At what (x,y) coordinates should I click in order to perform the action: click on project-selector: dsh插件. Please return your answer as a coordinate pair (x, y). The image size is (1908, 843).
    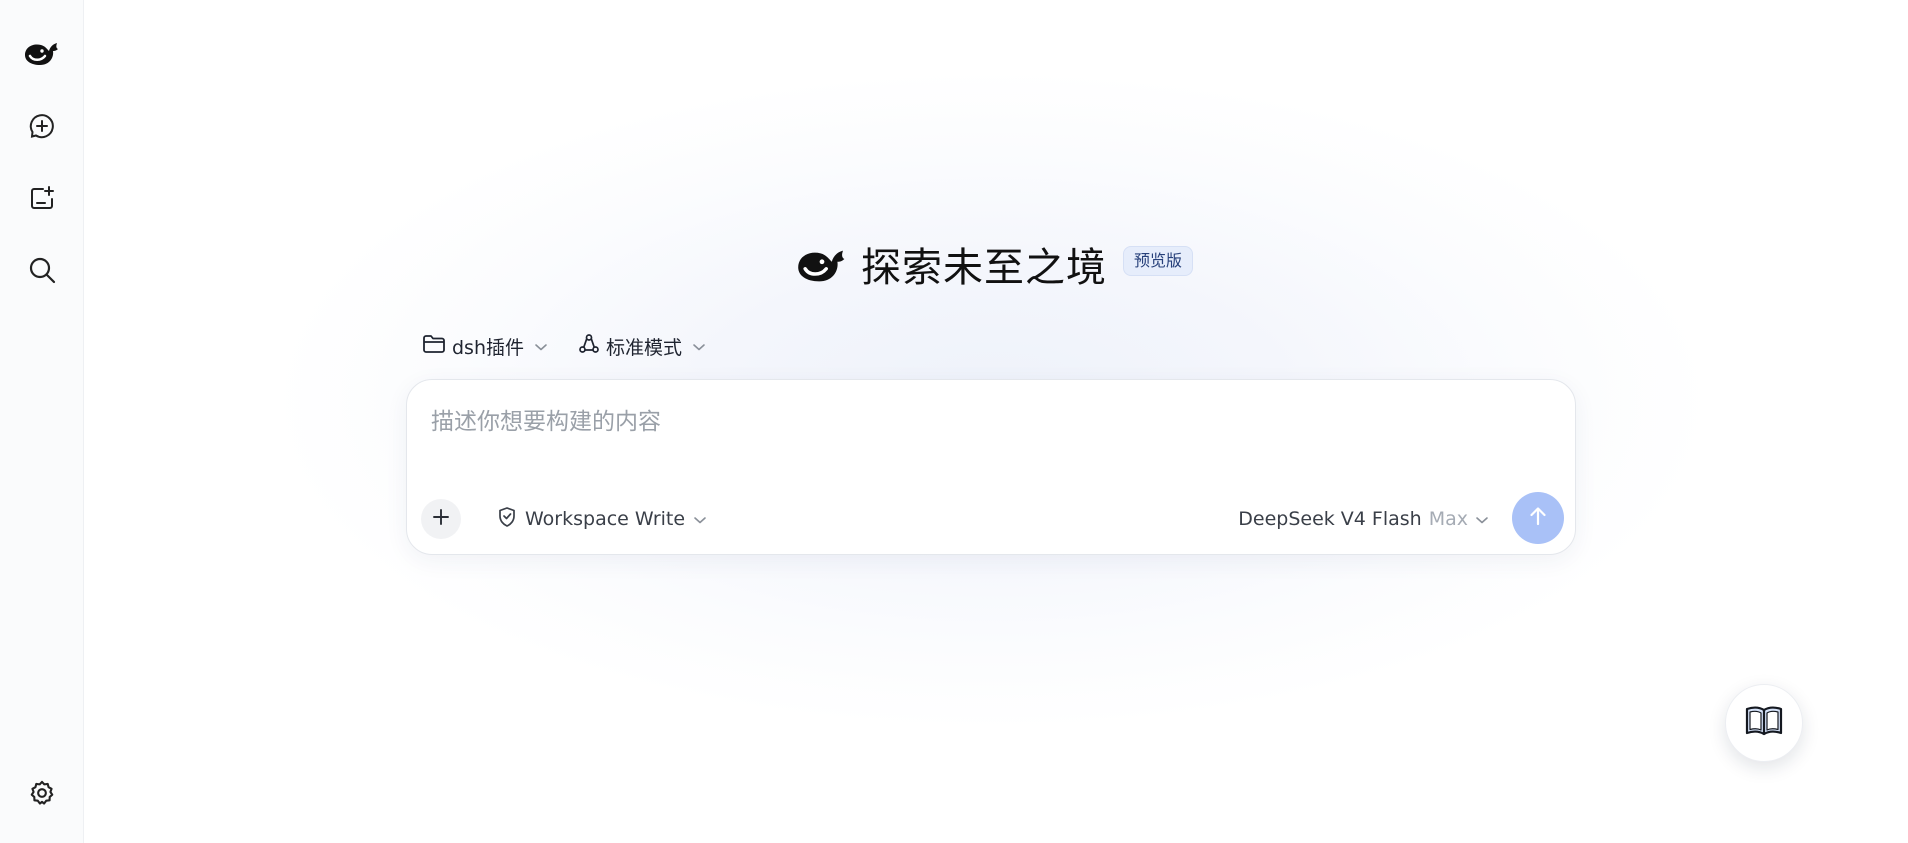
    Looking at the image, I should click on (485, 346).